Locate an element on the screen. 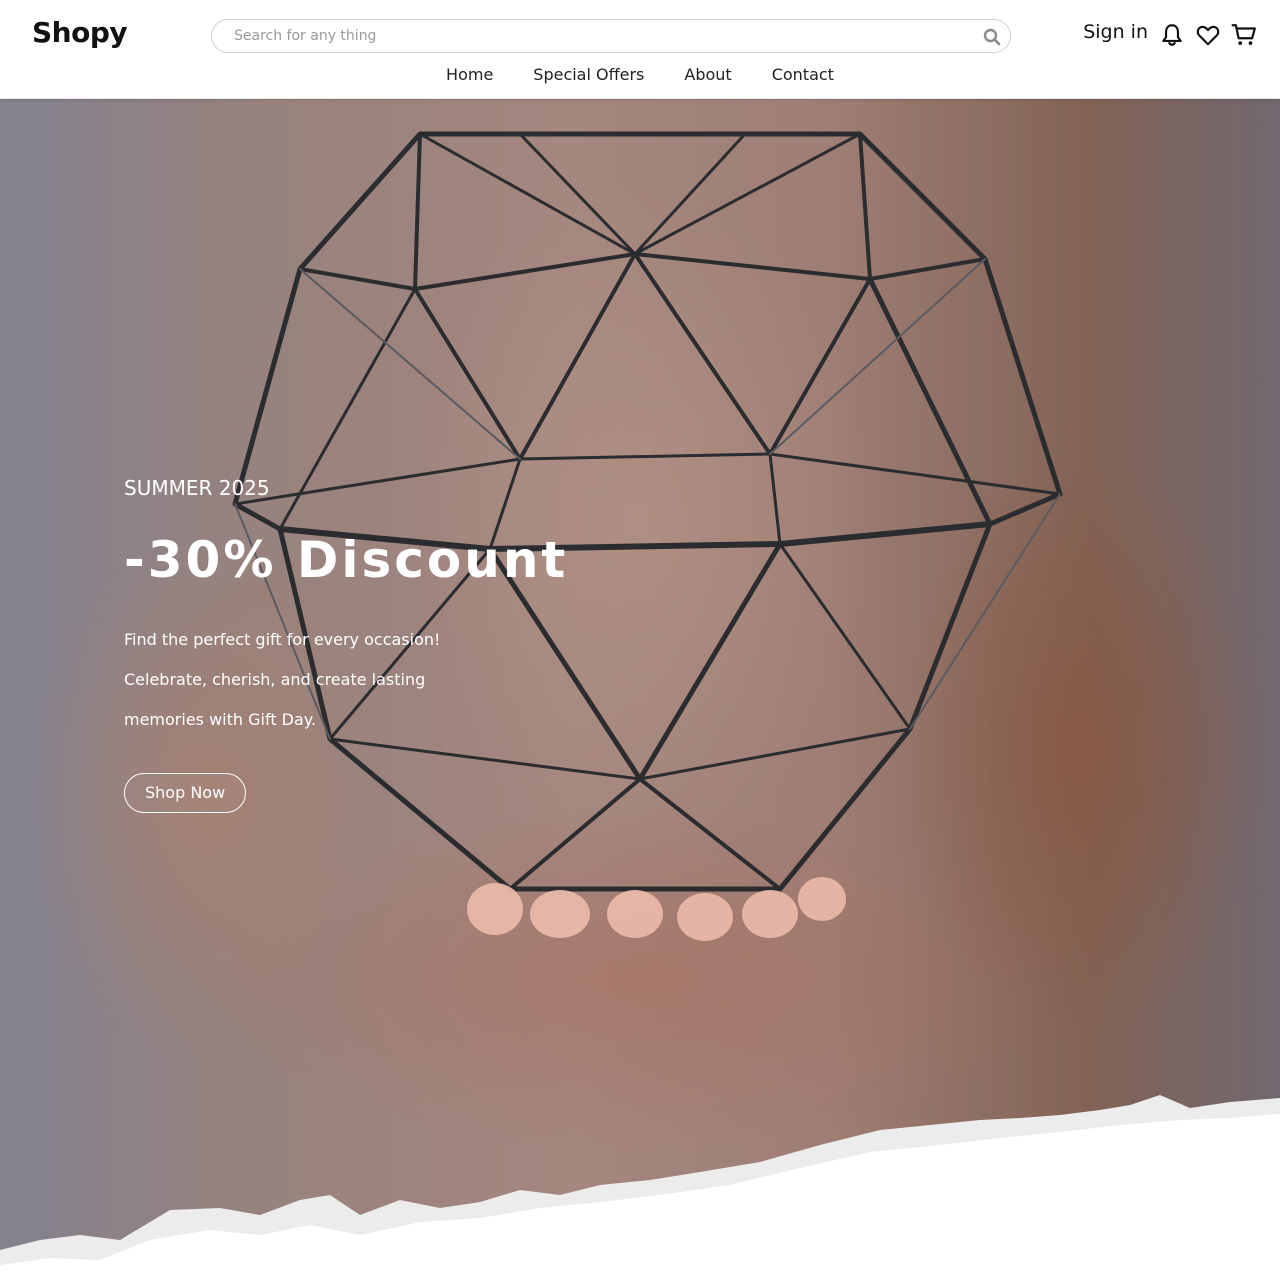 This screenshot has height=1280, width=1280. search-bar is located at coordinates (611, 36).